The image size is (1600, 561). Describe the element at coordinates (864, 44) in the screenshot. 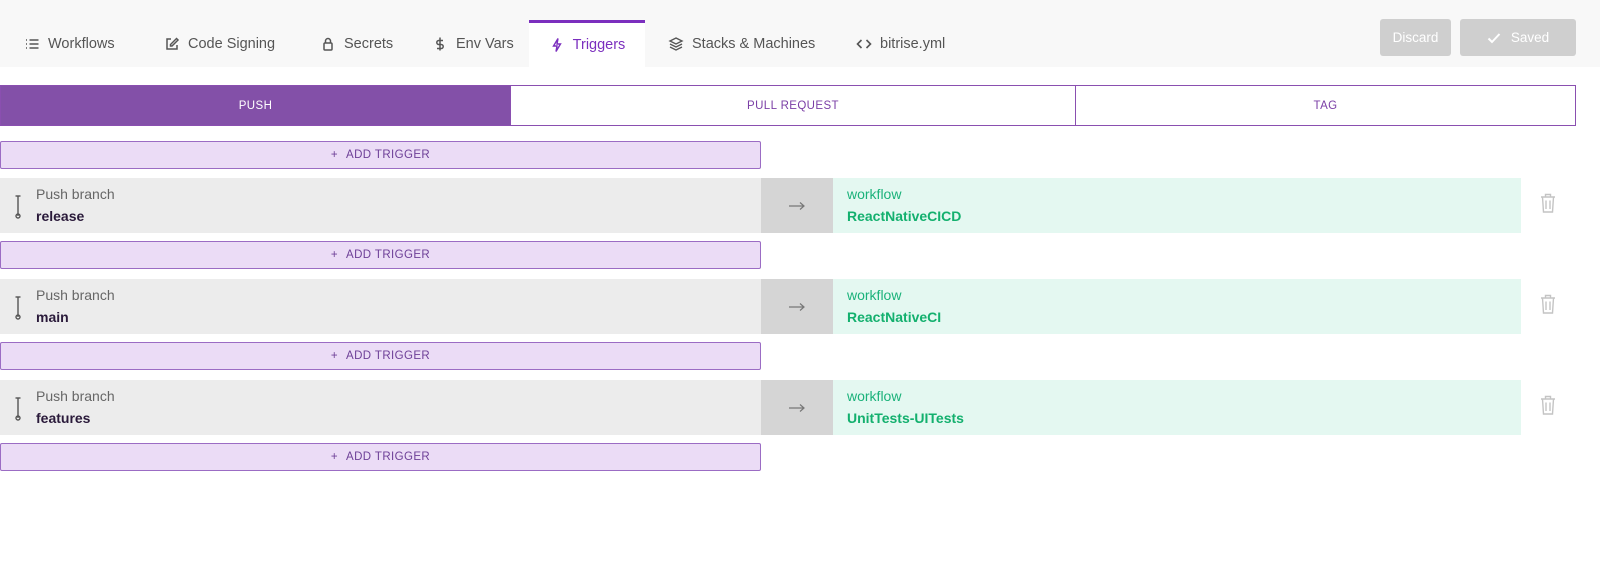

I see `code-icon` at that location.